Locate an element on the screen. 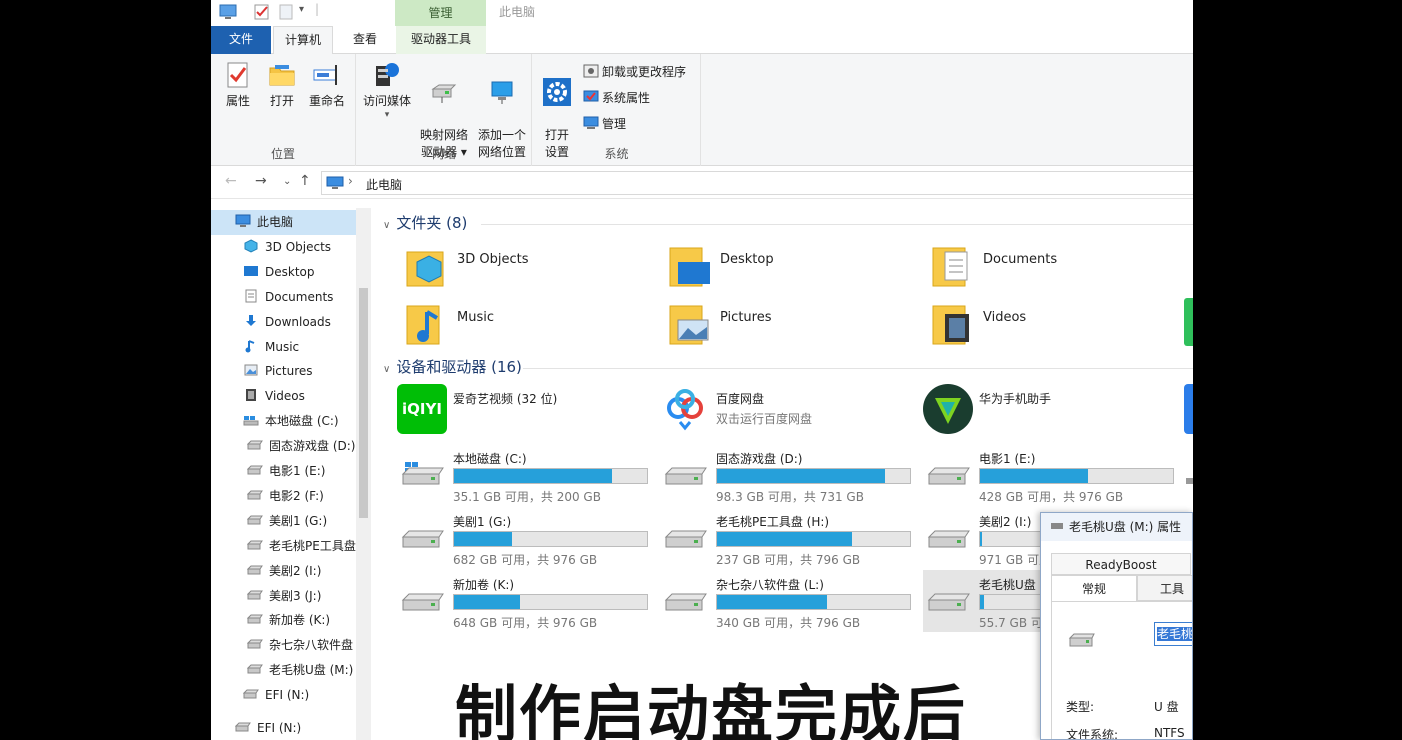  tab-readyboost: ReadyBoost is located at coordinates (1121, 564).